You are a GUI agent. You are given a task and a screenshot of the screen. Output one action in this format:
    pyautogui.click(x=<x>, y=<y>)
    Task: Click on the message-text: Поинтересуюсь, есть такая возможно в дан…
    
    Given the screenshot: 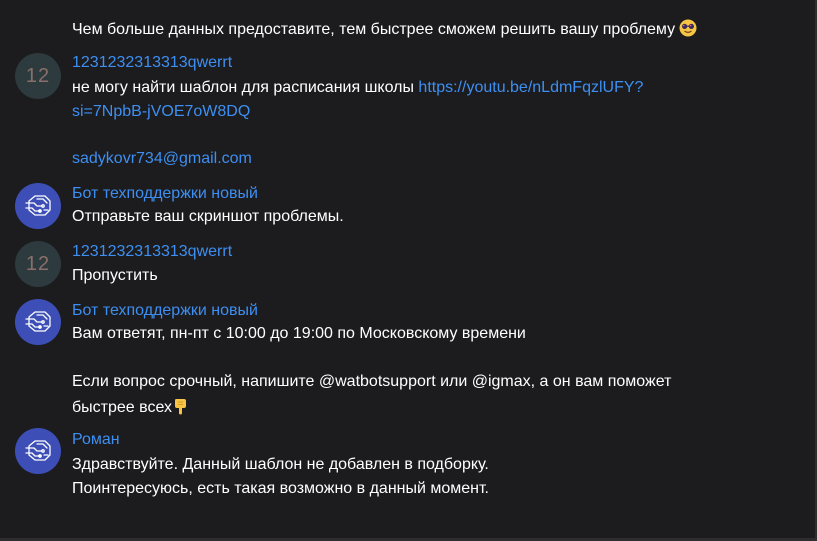 What is the action you would take?
    pyautogui.click(x=280, y=488)
    